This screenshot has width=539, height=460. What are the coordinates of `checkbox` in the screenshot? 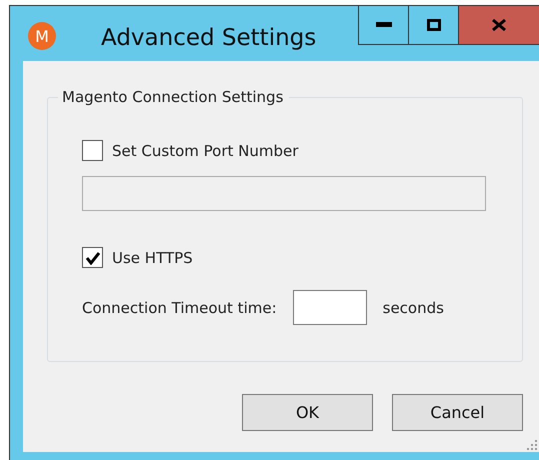 It's located at (92, 257).